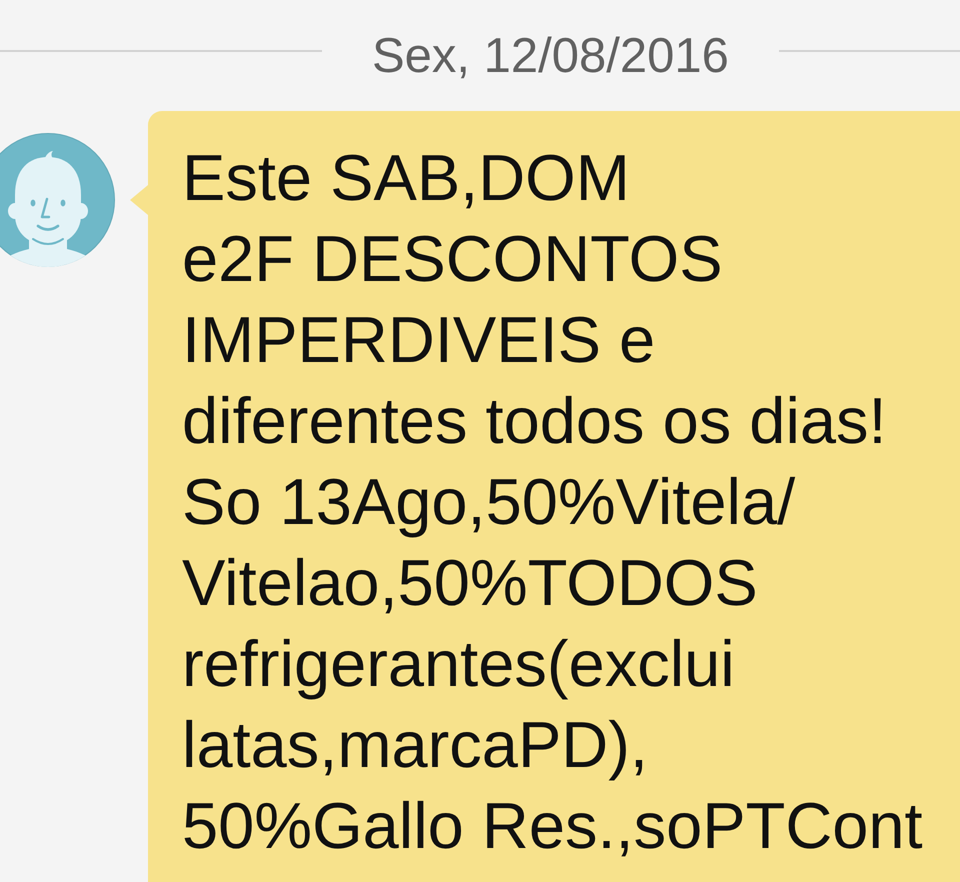  I want to click on date-label: Sex, 12/08/2016, so click(550, 56).